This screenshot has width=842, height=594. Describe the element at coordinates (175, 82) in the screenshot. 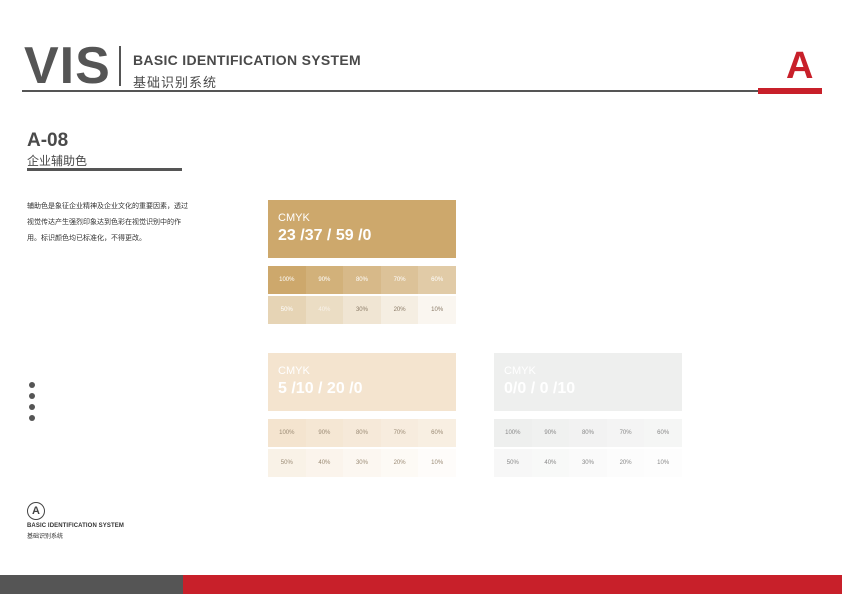

I see `header-title-cn: 基础识别系统` at that location.